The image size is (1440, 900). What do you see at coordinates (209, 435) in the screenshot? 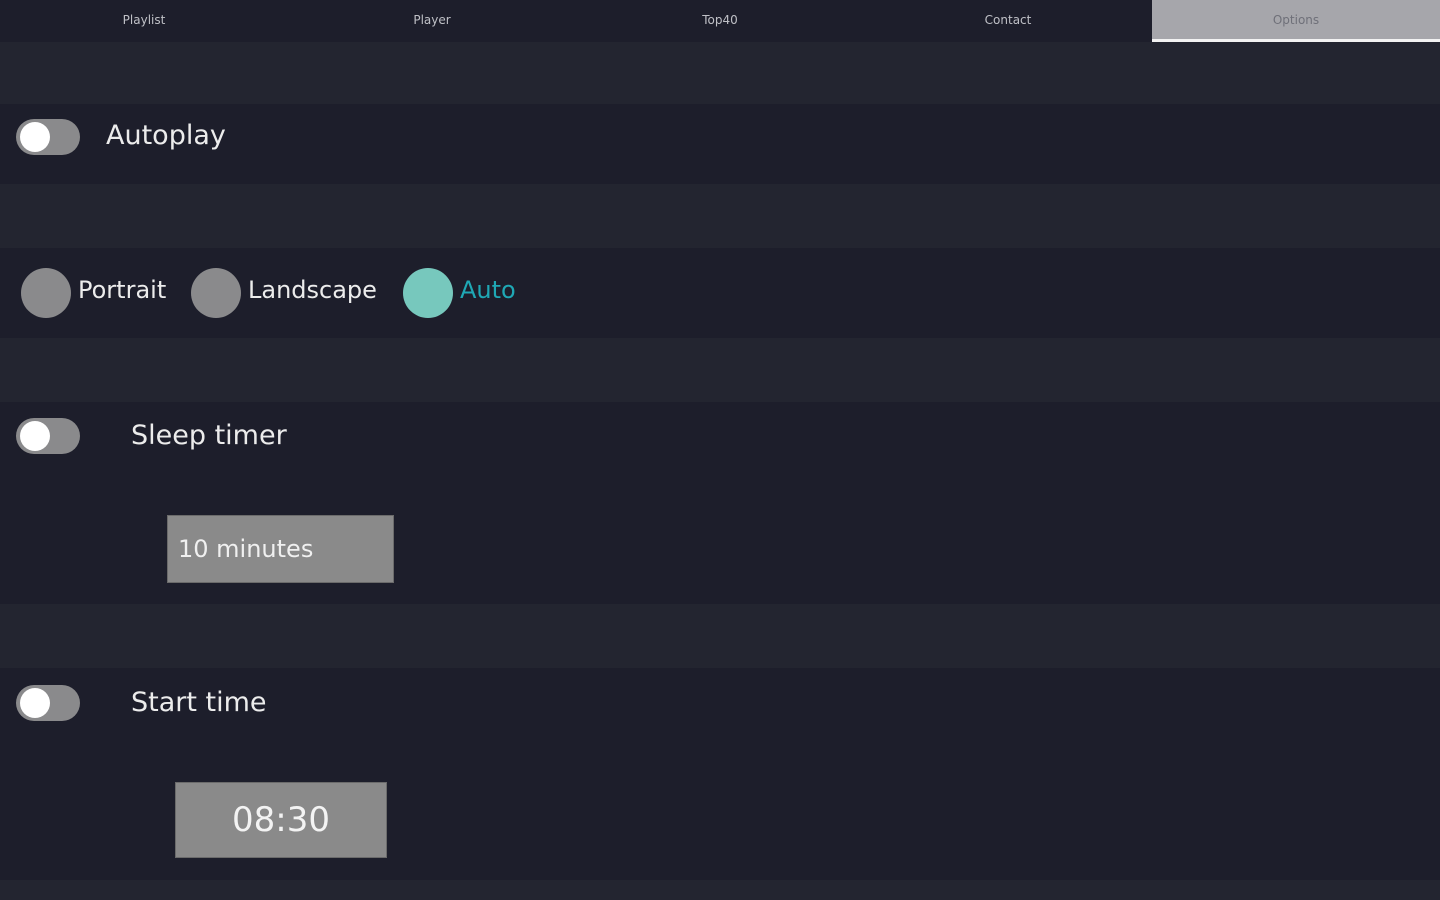
I see `sleep-timer-label: Sleep timer` at bounding box center [209, 435].